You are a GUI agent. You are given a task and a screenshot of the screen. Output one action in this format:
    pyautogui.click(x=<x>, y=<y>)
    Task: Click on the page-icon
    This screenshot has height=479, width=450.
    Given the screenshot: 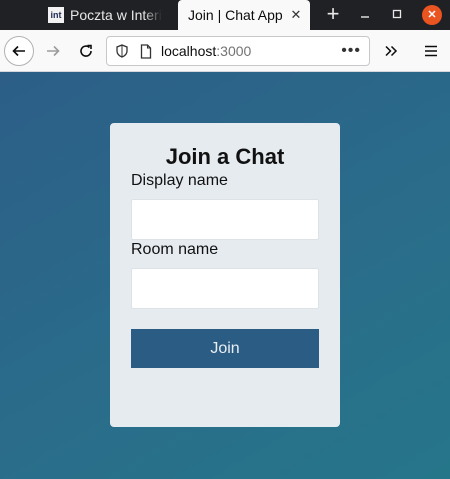 What is the action you would take?
    pyautogui.click(x=146, y=51)
    